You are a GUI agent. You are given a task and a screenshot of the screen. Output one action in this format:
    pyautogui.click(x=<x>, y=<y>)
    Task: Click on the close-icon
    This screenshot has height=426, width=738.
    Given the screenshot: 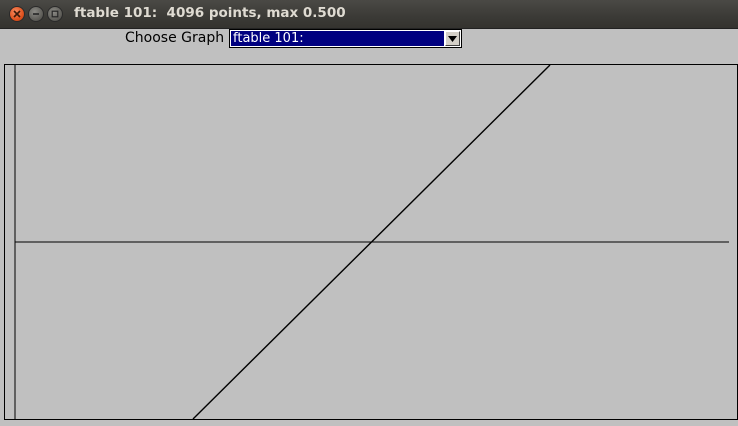 What is the action you would take?
    pyautogui.click(x=17, y=14)
    